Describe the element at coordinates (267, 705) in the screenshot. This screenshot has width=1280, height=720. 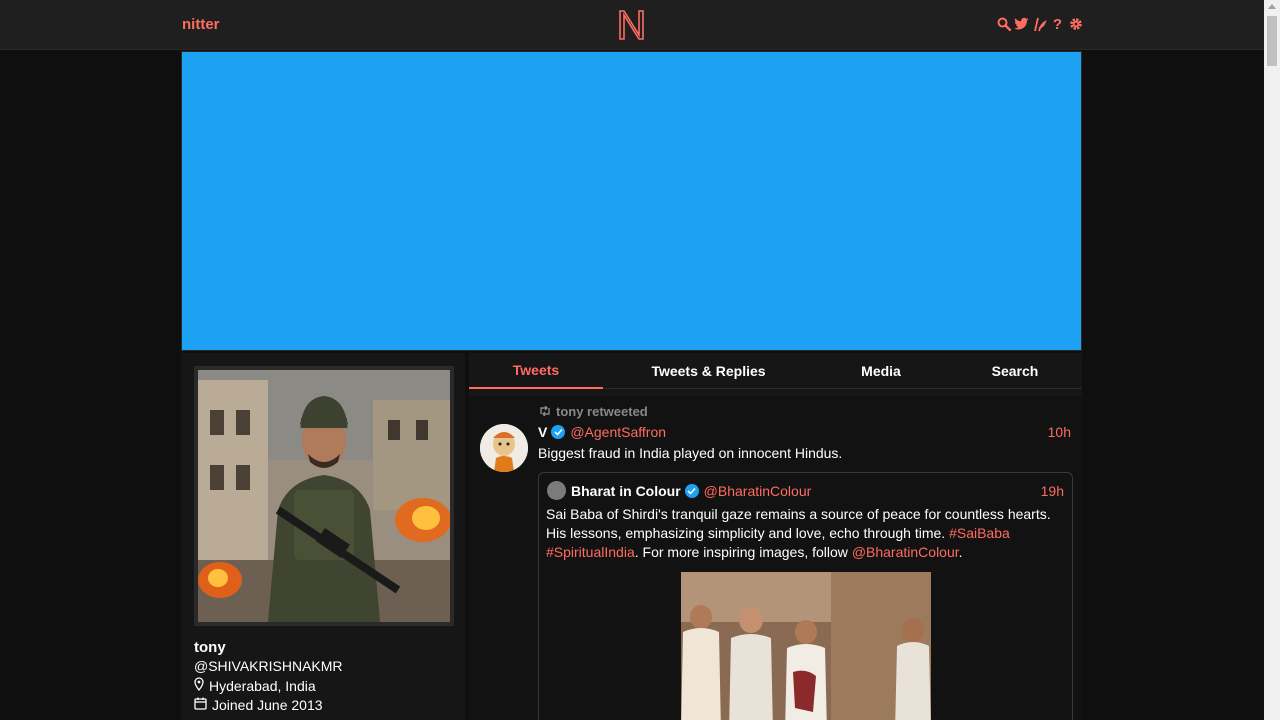
I see `joined-text: Joined June 2013` at that location.